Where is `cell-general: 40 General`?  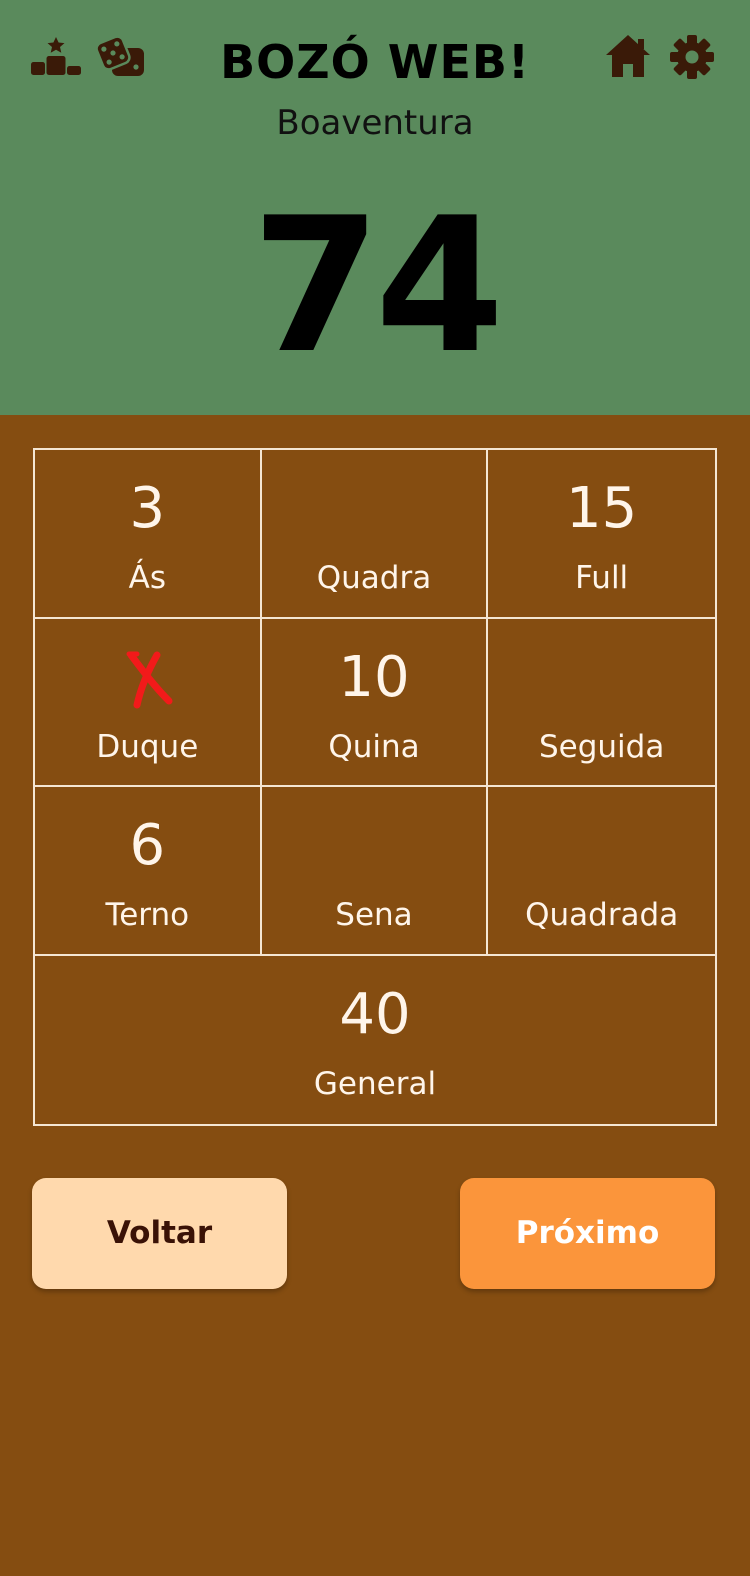 cell-general: 40 General is located at coordinates (375, 1040).